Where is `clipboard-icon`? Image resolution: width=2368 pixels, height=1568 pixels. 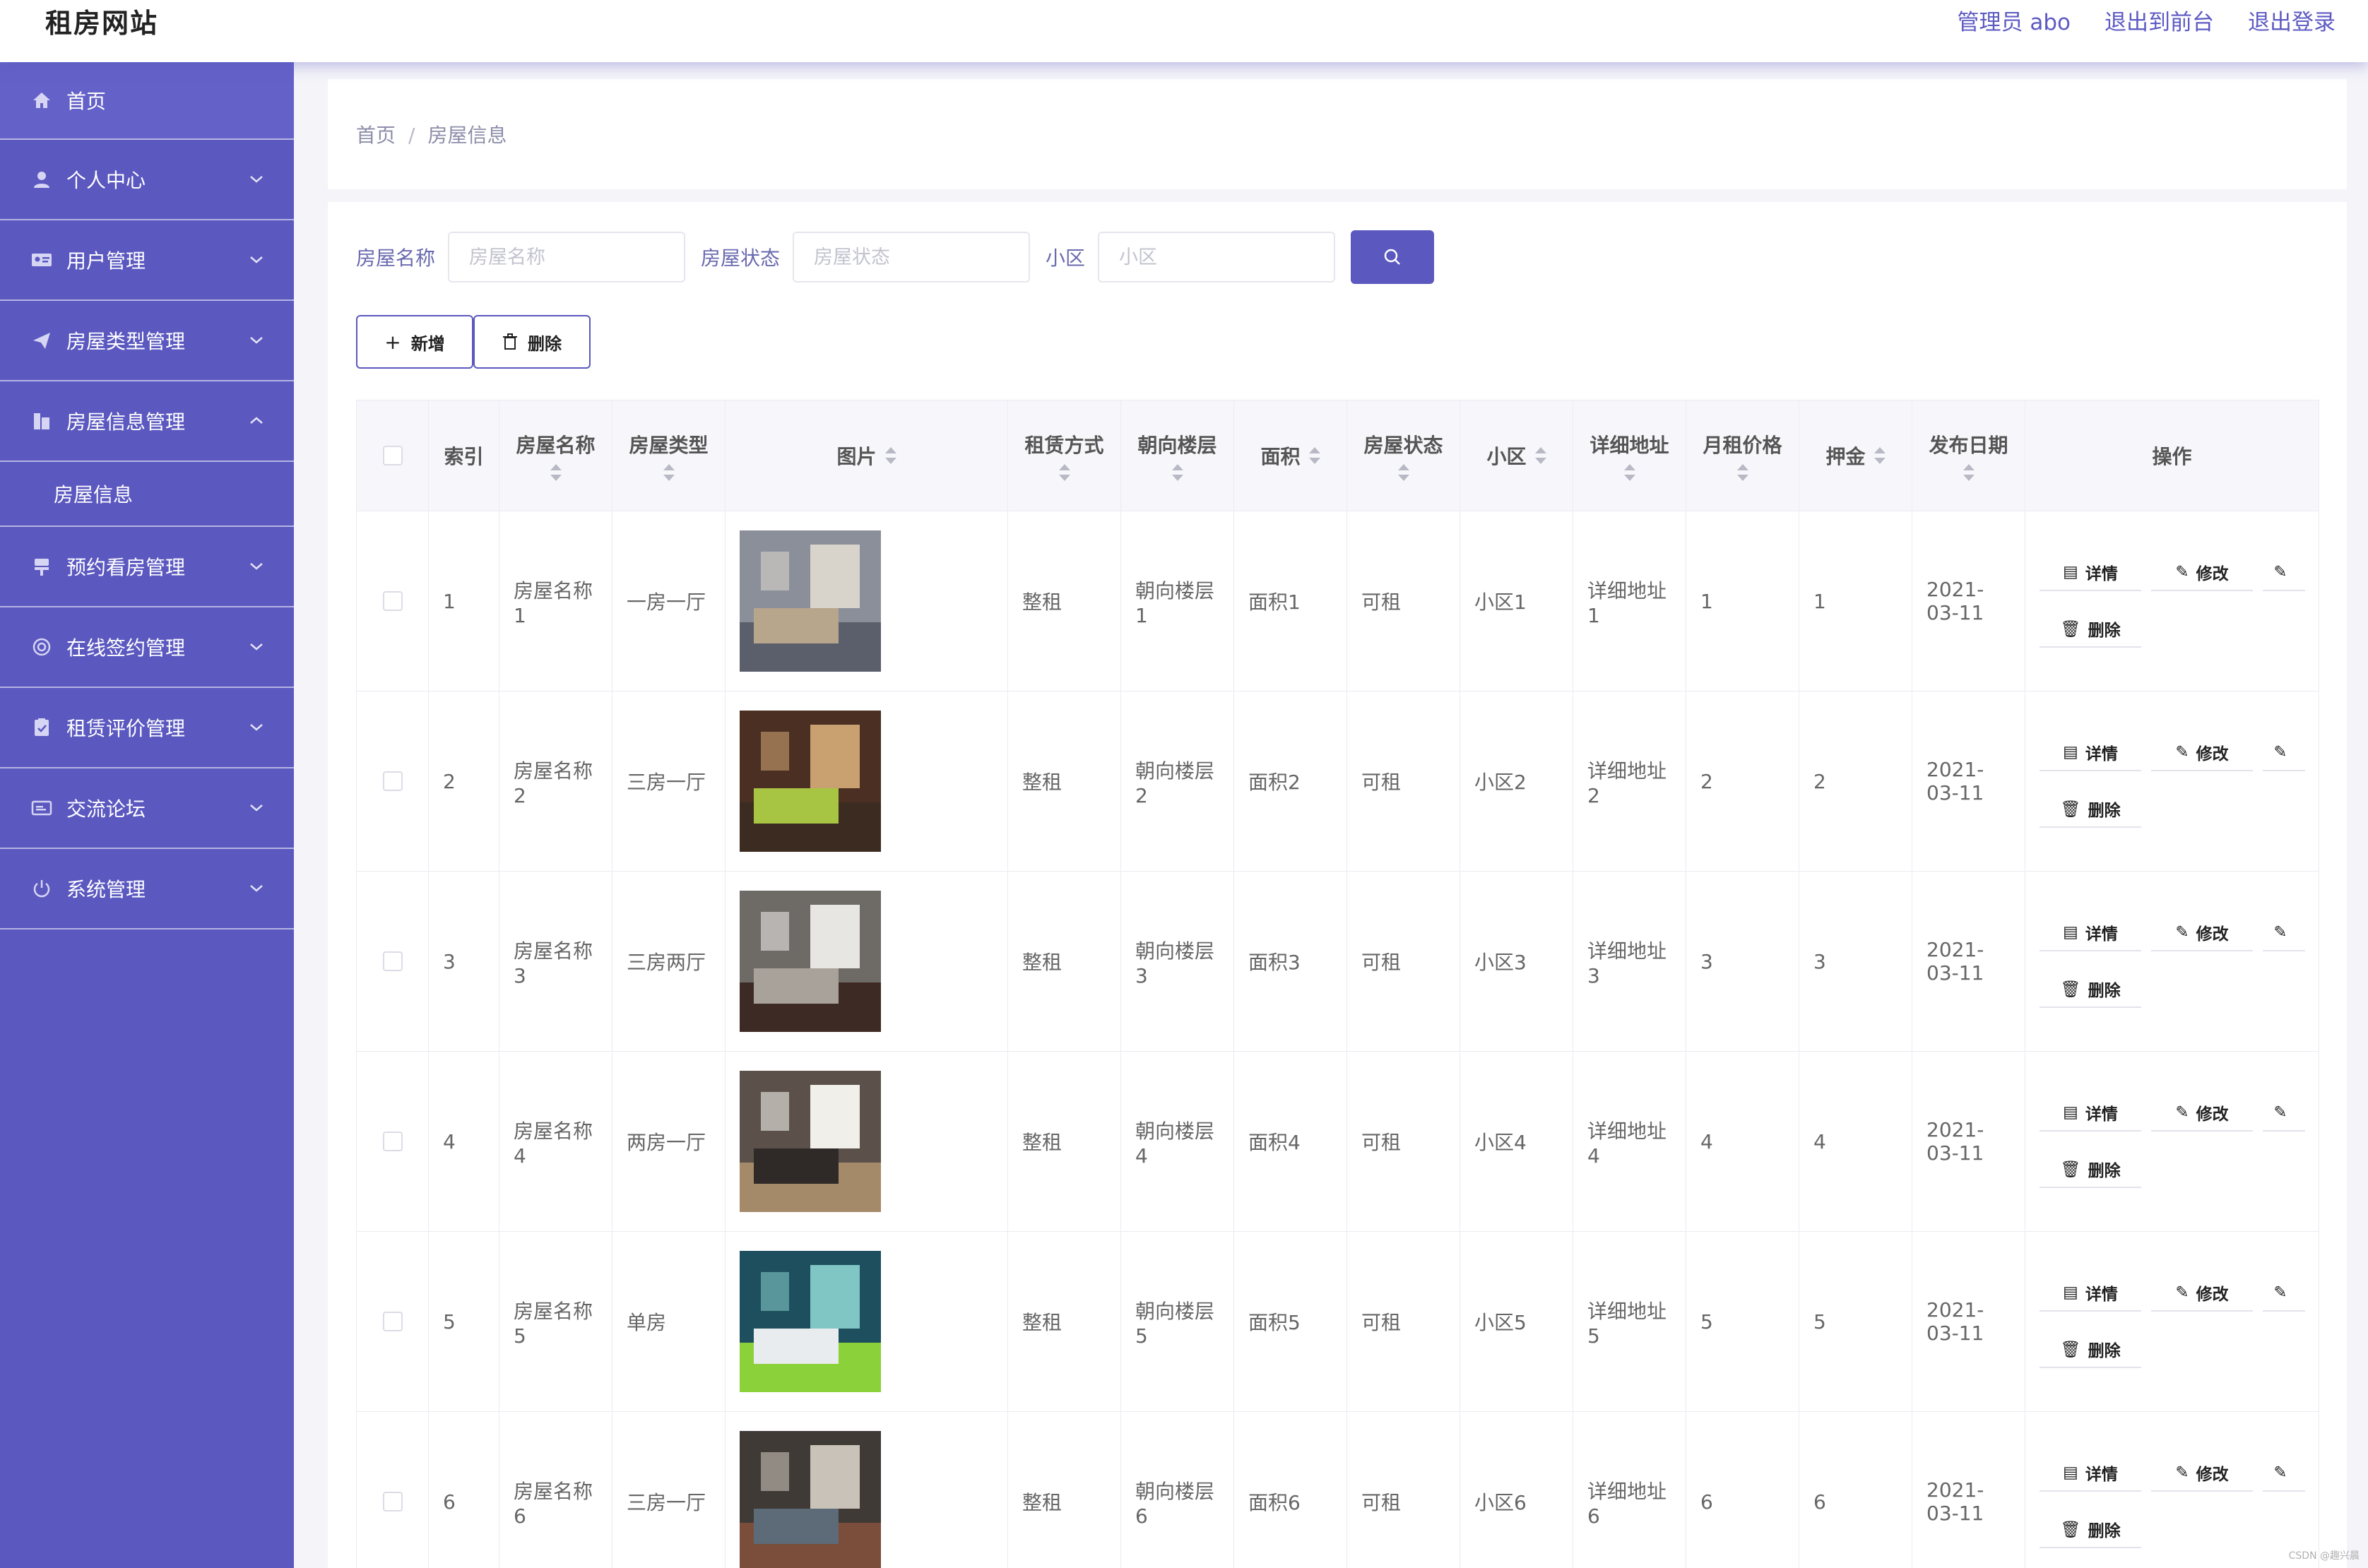
clipboard-icon is located at coordinates (42, 727).